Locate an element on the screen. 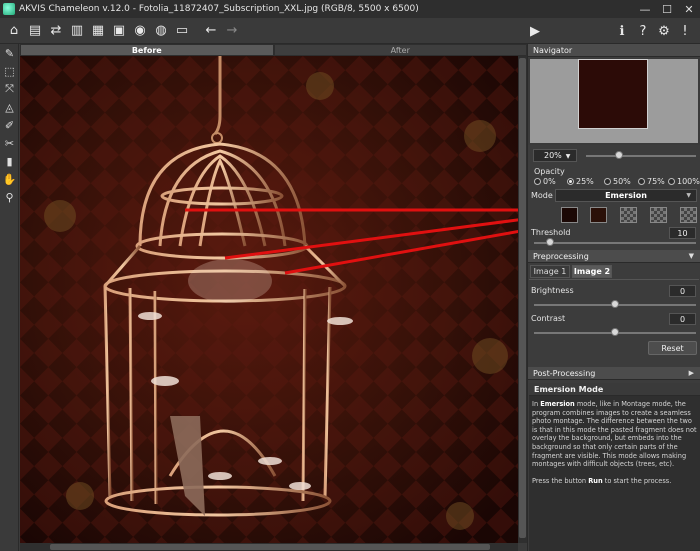  remove-pencil-tool-icon: ✐ is located at coordinates (9, 125).